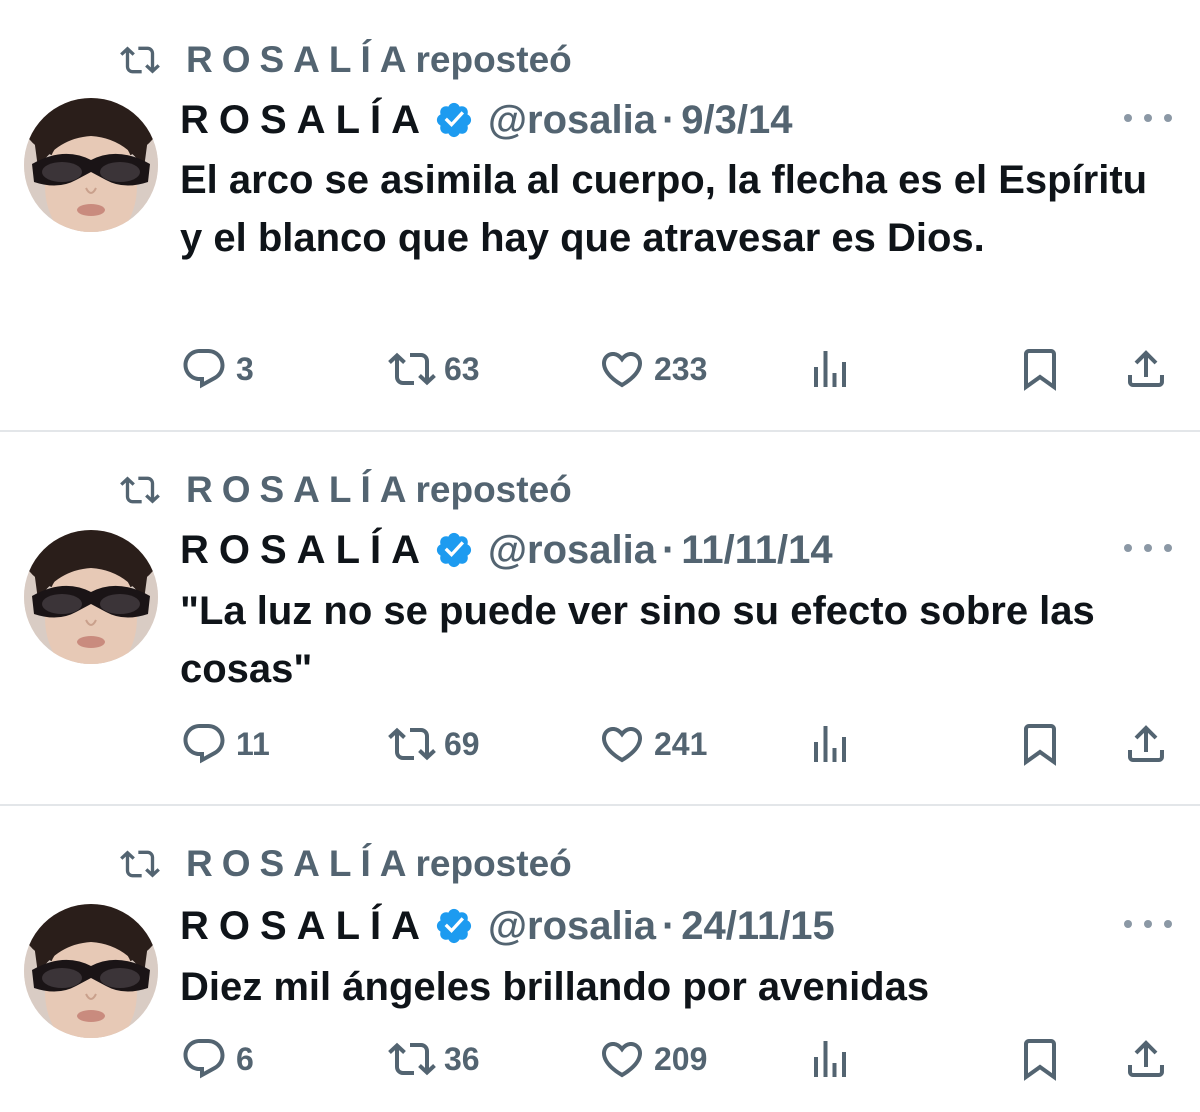 This screenshot has width=1200, height=1112. I want to click on repost-count: 63, so click(462, 368).